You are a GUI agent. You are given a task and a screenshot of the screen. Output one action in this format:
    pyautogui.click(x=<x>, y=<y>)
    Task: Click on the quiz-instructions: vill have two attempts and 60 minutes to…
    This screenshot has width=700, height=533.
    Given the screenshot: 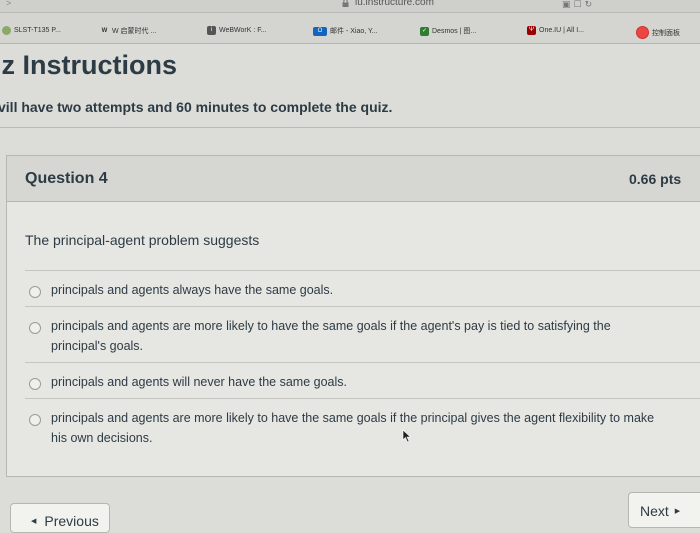 What is the action you would take?
    pyautogui.click(x=196, y=107)
    